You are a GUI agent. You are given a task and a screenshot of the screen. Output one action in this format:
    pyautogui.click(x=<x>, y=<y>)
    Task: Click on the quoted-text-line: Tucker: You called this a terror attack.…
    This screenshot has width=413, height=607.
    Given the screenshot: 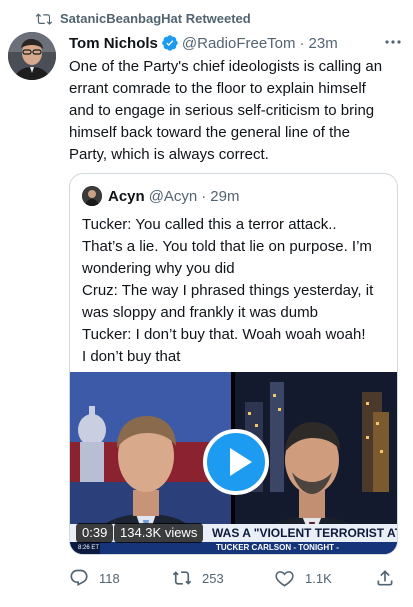 What is the action you would take?
    pyautogui.click(x=209, y=224)
    